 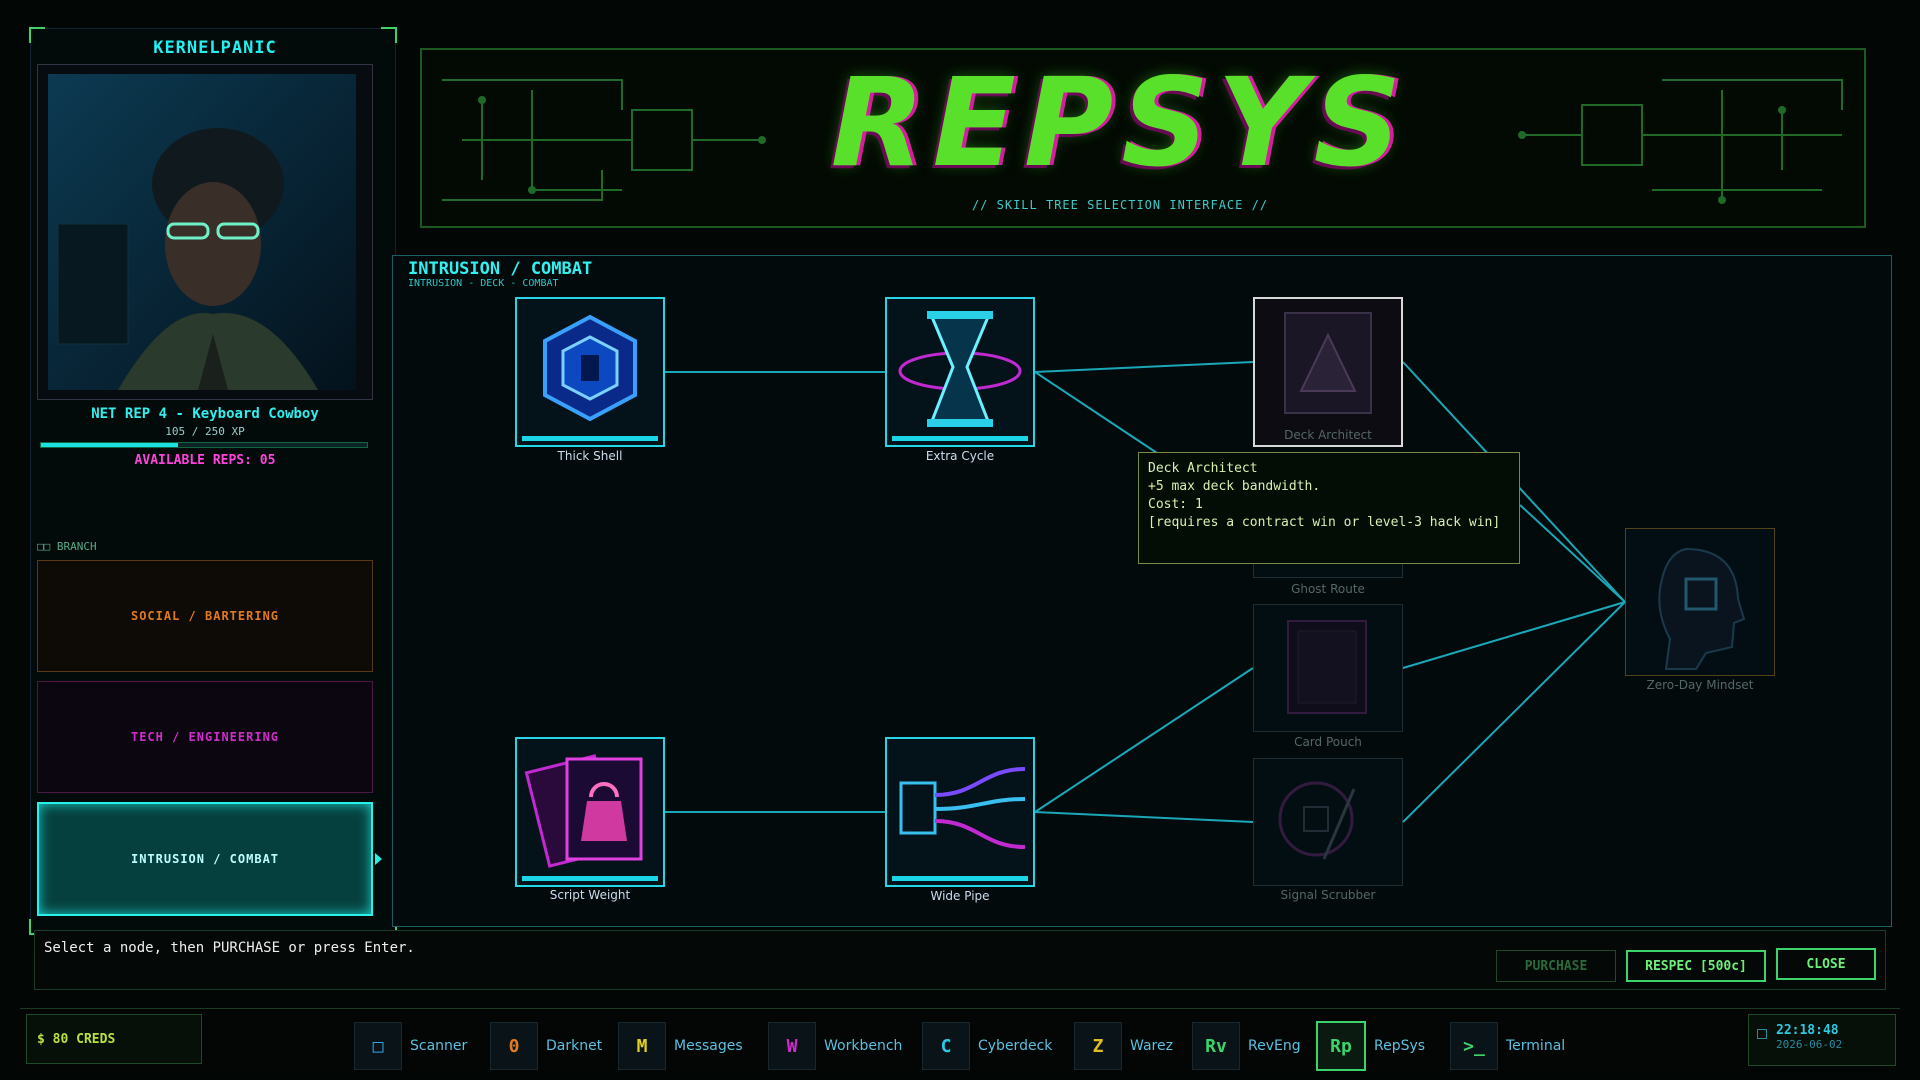 I want to click on taskbar-label: Warez, so click(x=1151, y=1046).